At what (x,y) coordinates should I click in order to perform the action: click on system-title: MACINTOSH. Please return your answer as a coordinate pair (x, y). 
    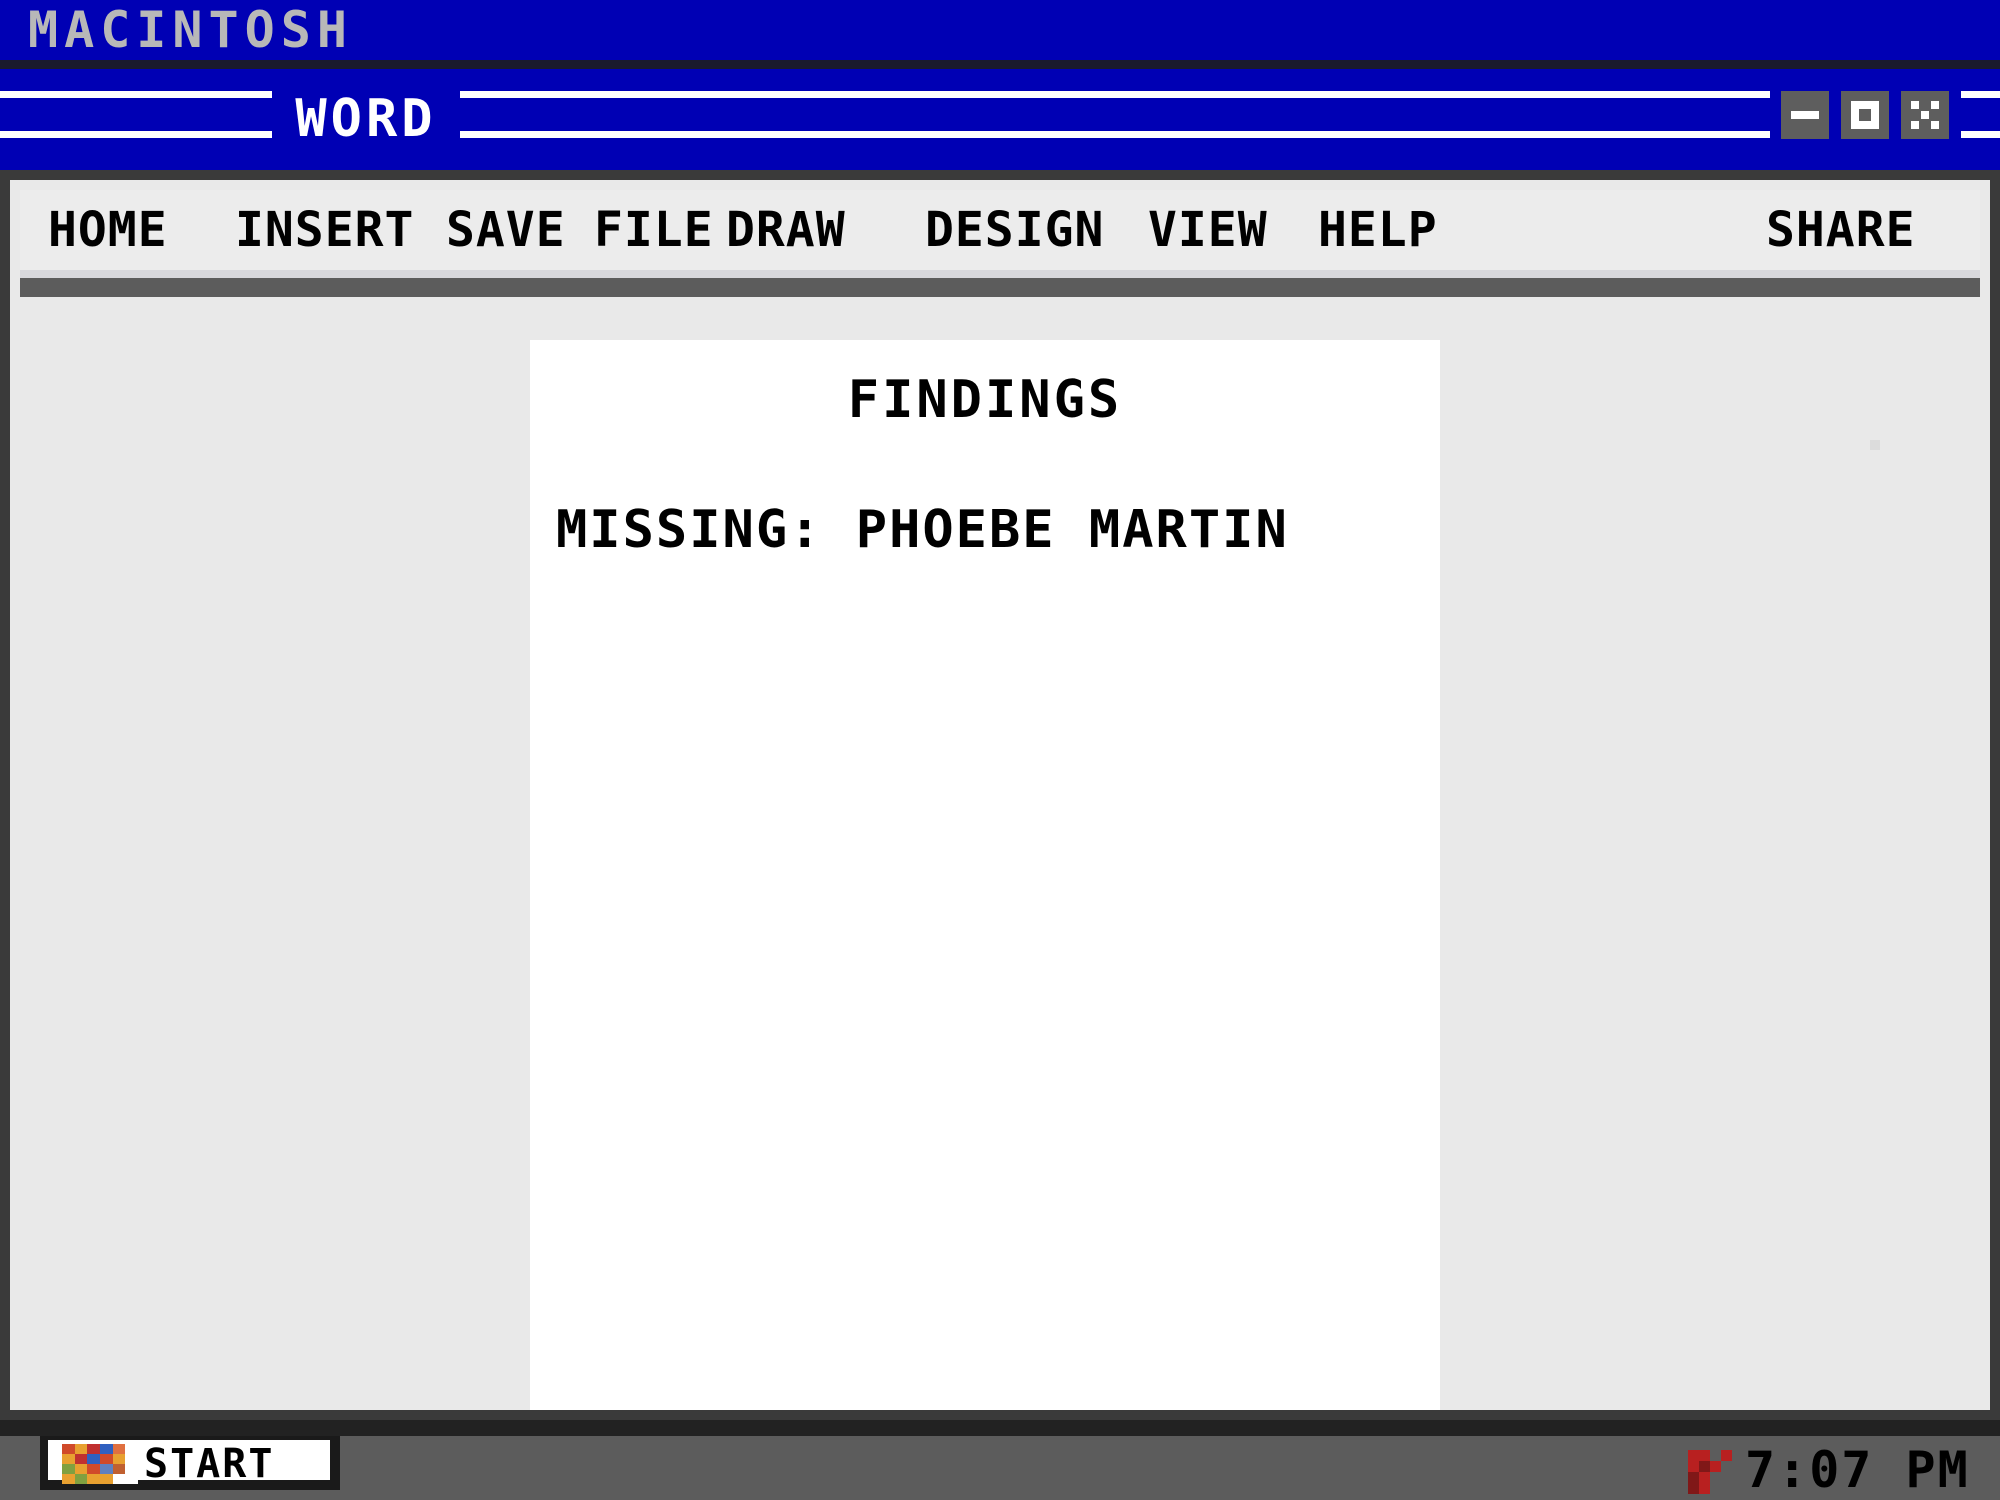
    Looking at the image, I should click on (190, 30).